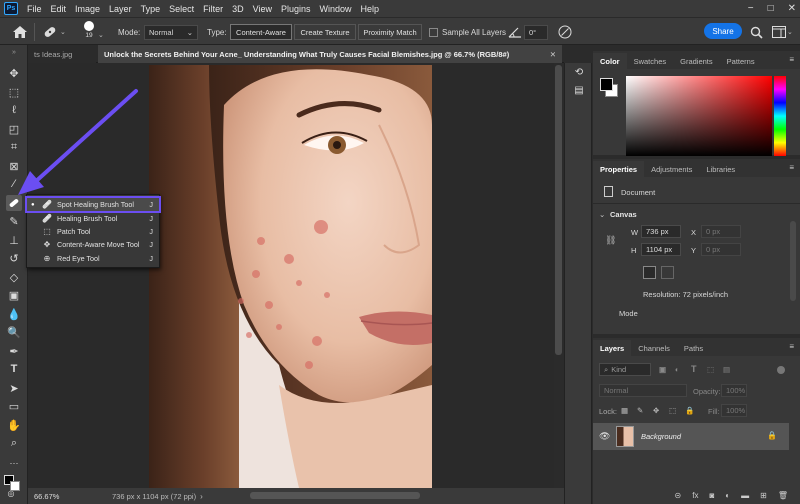  Describe the element at coordinates (93, 244) in the screenshot. I see `flyout-item-content-aware-move: ✥ Content-Aware Move Tool J` at that location.